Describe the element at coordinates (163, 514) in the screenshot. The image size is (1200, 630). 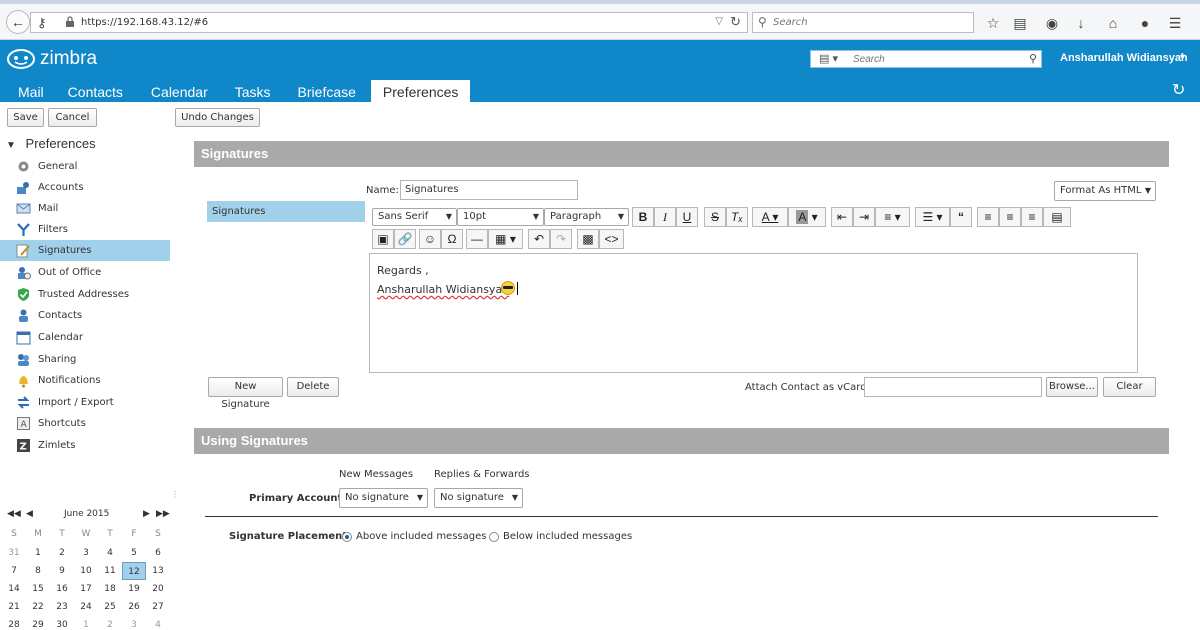
I see `next-year-icon: ▶▶` at that location.